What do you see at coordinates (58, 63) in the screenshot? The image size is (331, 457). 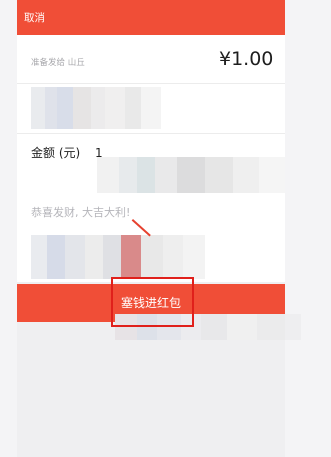 I see `recipient-text: 准备发给 山丘` at bounding box center [58, 63].